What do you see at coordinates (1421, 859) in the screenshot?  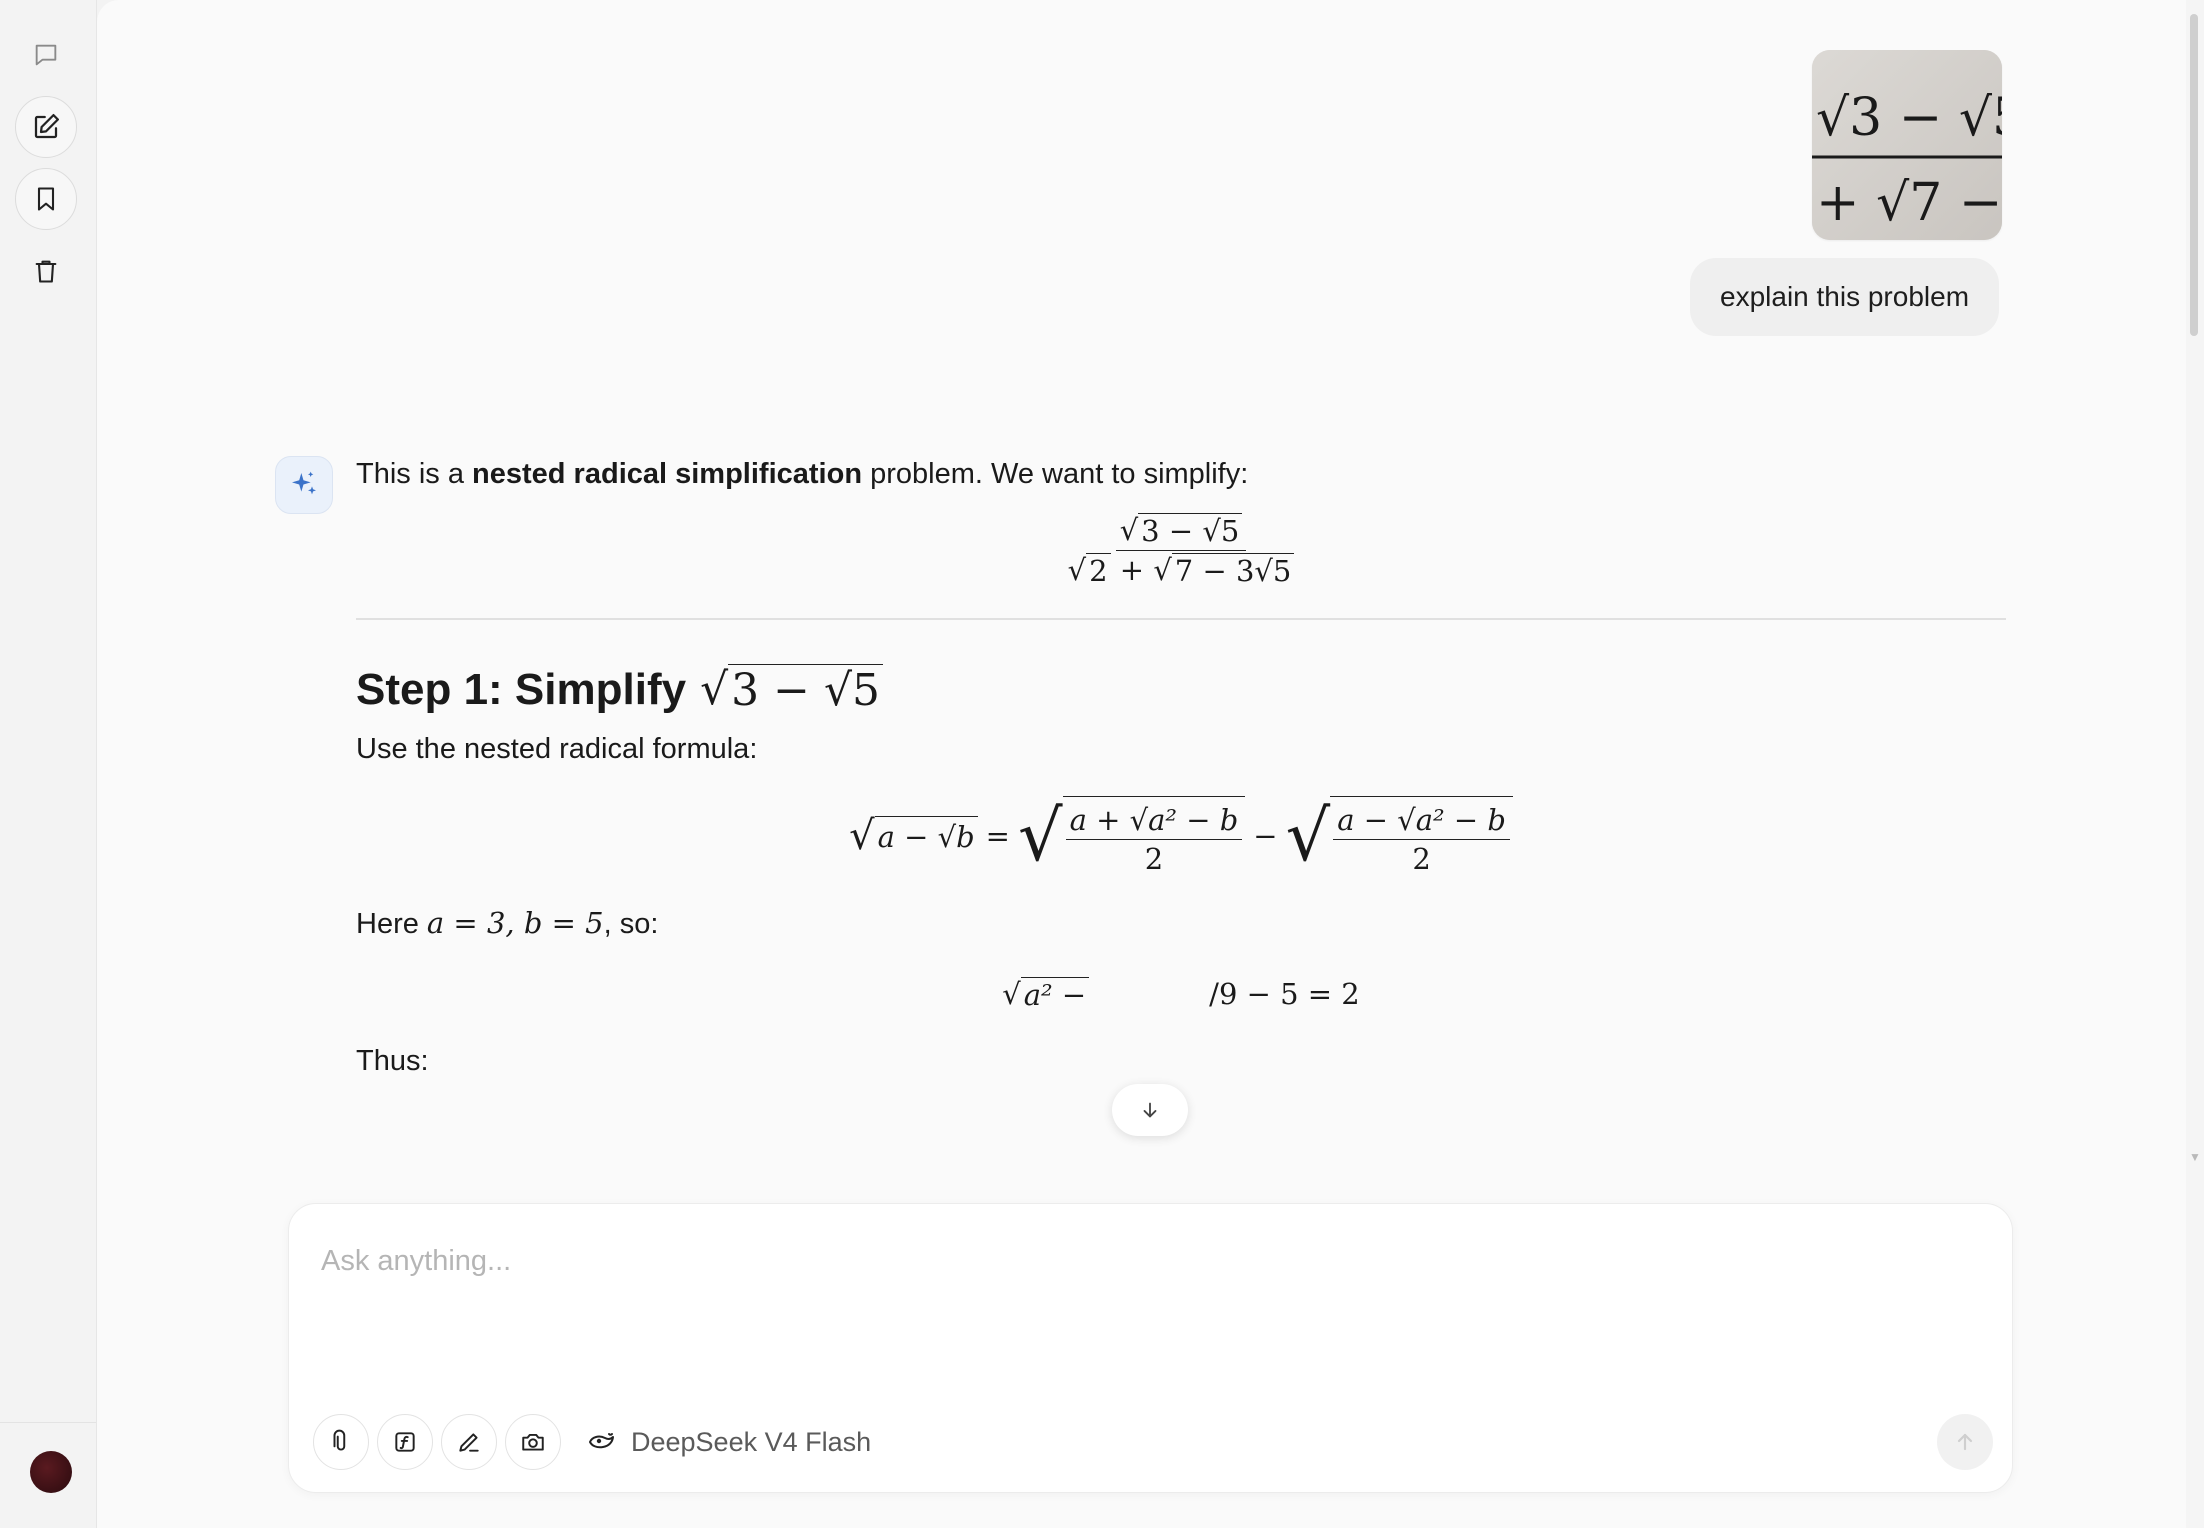 I see `formula-denominator-2: 2` at bounding box center [1421, 859].